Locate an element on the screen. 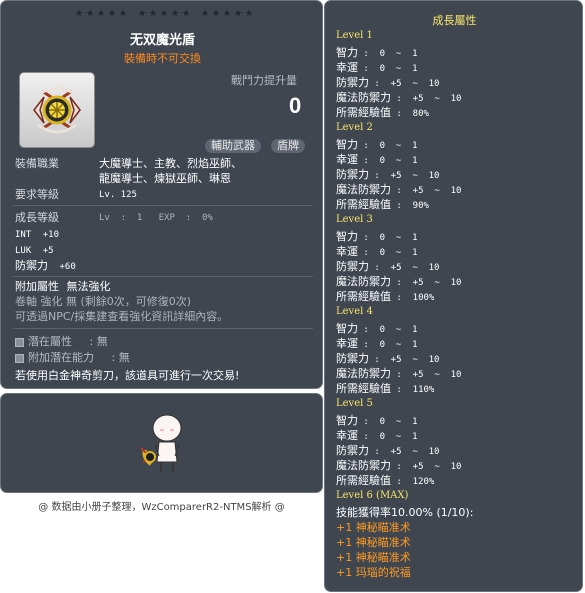 Image resolution: width=585 pixels, height=593 pixels. growth-line-value: : 100% is located at coordinates (413, 298).